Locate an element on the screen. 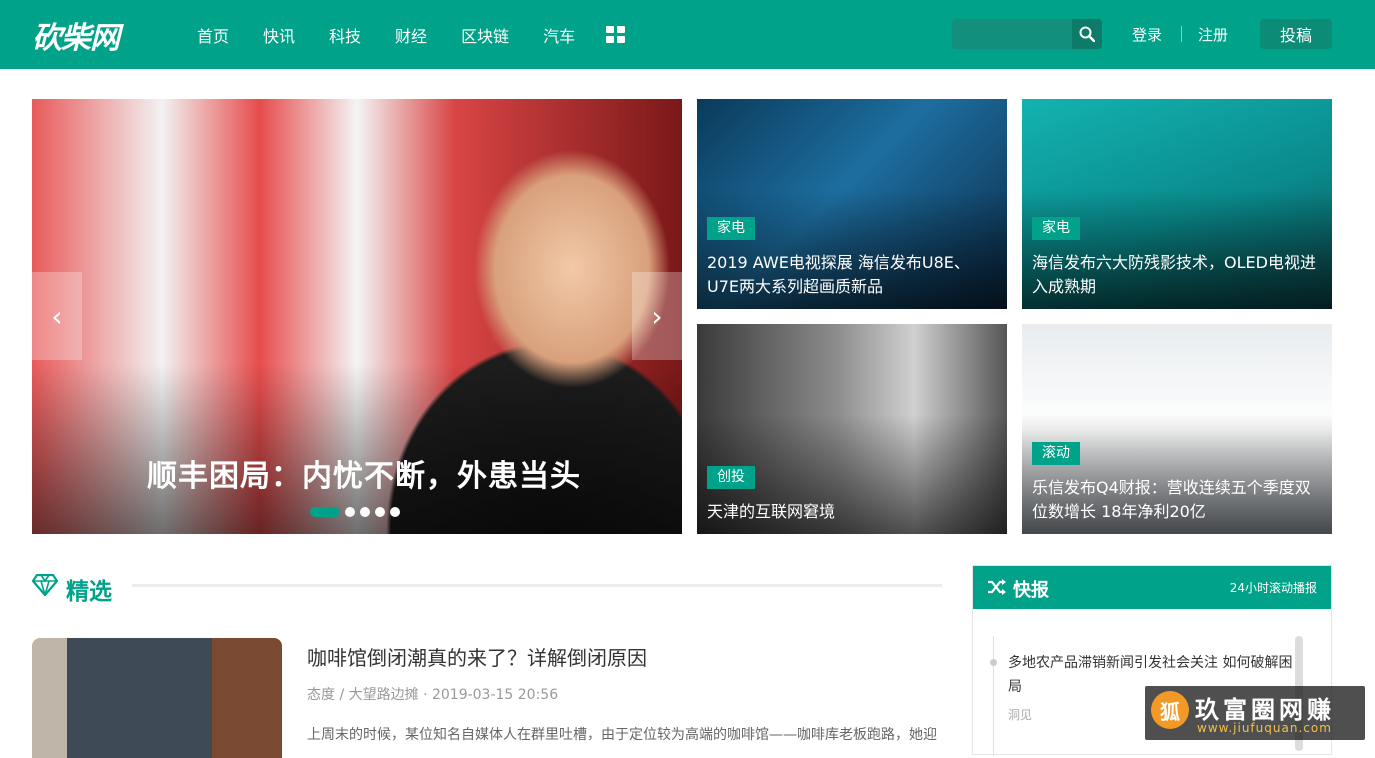 Image resolution: width=1375 pixels, height=758 pixels. search-button is located at coordinates (1087, 34).